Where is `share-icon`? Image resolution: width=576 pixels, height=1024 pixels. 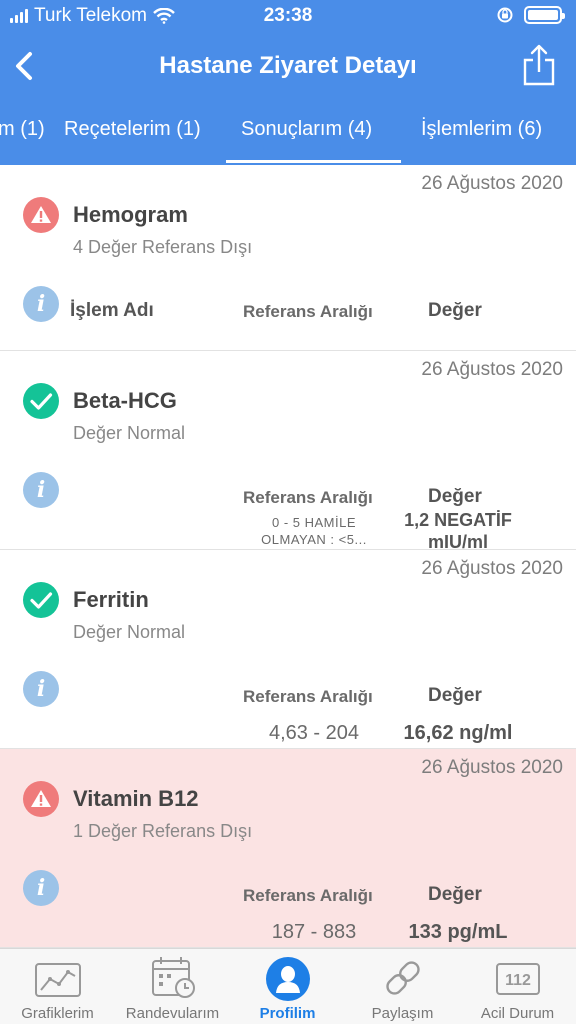
share-icon is located at coordinates (539, 65).